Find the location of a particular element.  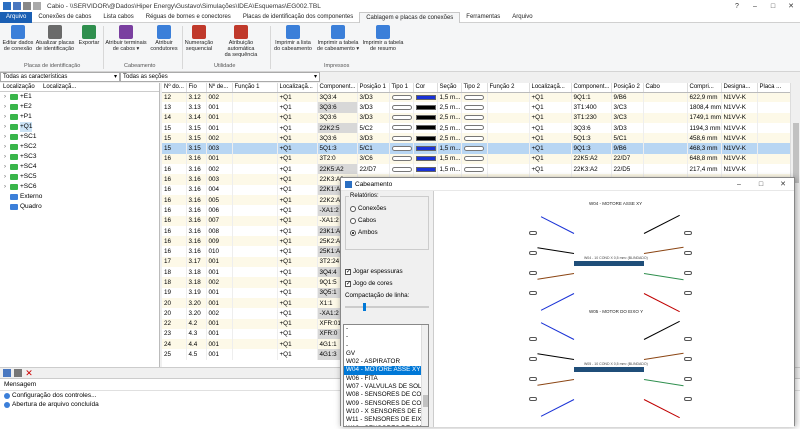

table-cell: 5/C1 is located at coordinates (373, 148).